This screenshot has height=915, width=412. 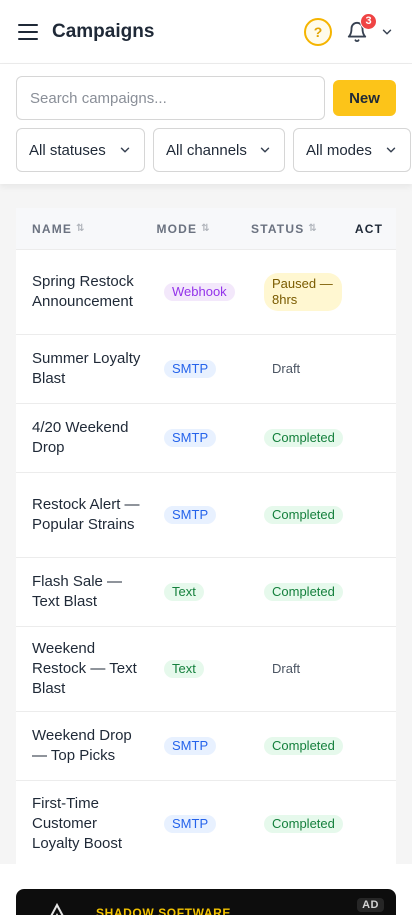 I want to click on table-row: Summer Loyalty Blast SMTP Draft, so click(x=206, y=369).